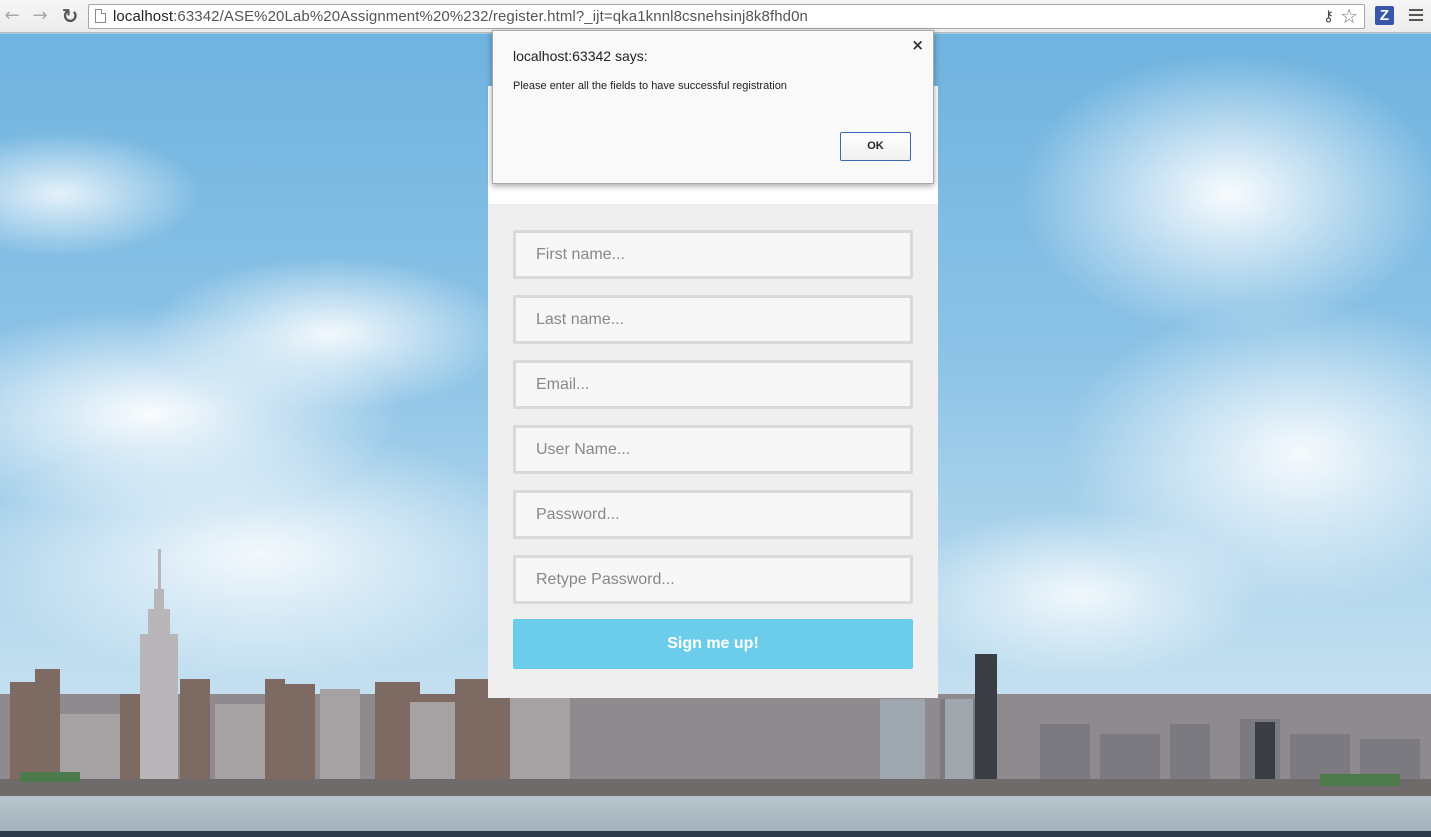 This screenshot has width=1431, height=837. Describe the element at coordinates (580, 56) in the screenshot. I see `dialog-title: localhost:63342 says:` at that location.